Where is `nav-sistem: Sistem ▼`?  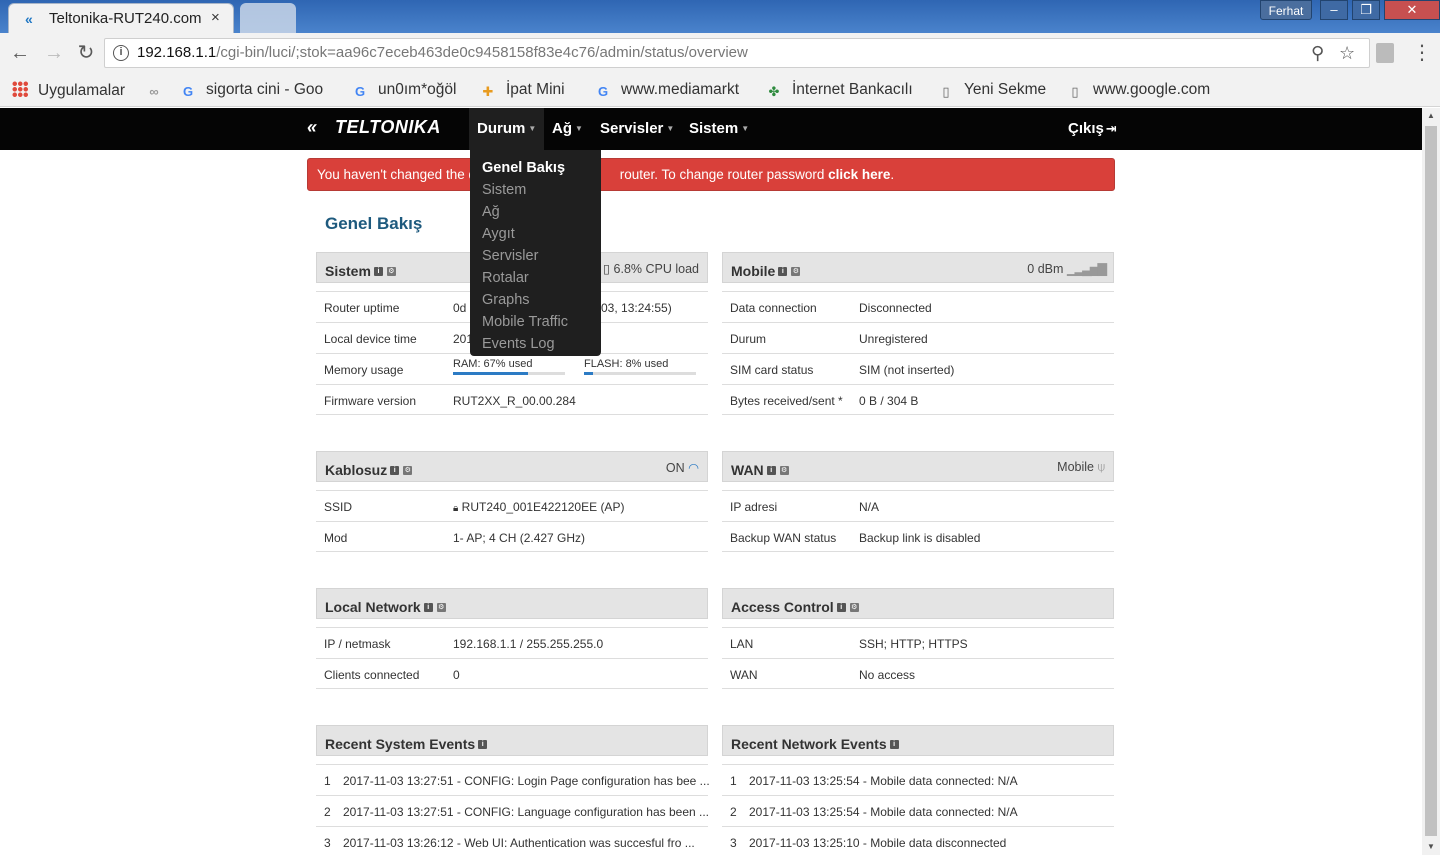
nav-sistem: Sistem ▼ is located at coordinates (719, 129).